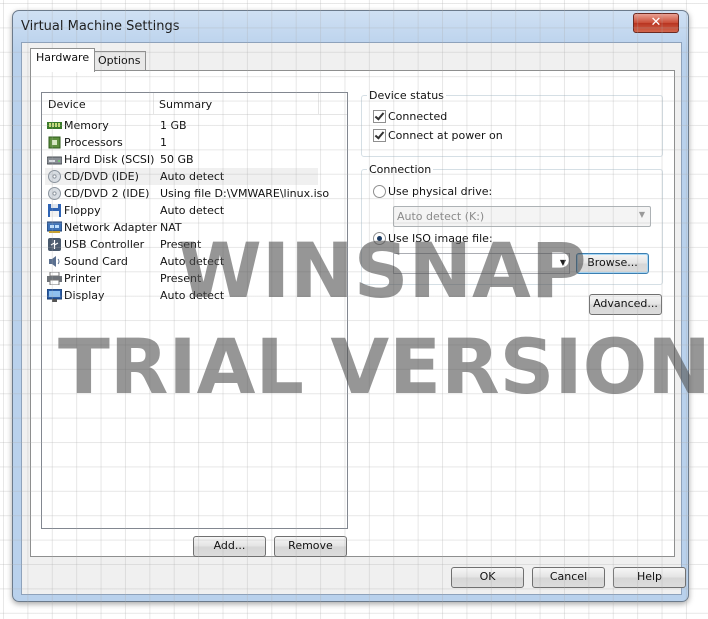 This screenshot has height=619, width=708. I want to click on device-row-network-adapter: Network Adapter NAT, so click(181, 227).